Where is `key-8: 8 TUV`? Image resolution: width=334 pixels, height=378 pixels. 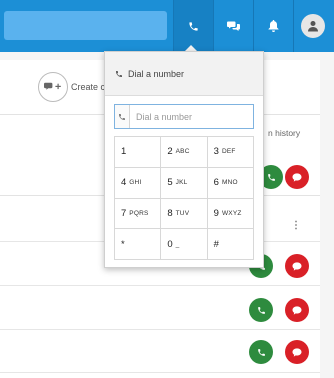 key-8: 8 TUV is located at coordinates (184, 214).